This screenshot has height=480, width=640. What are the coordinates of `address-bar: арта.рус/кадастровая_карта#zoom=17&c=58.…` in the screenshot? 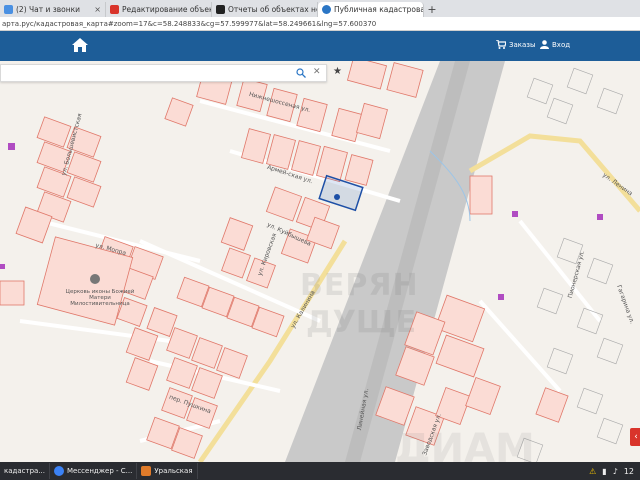 It's located at (320, 24).